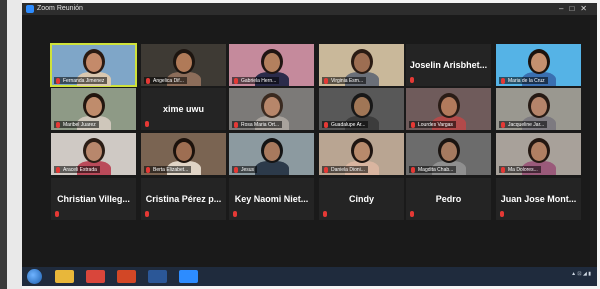  What do you see at coordinates (309, 276) in the screenshot?
I see `windows-taskbar: ▲ ⊡ ◢ ▮` at bounding box center [309, 276].